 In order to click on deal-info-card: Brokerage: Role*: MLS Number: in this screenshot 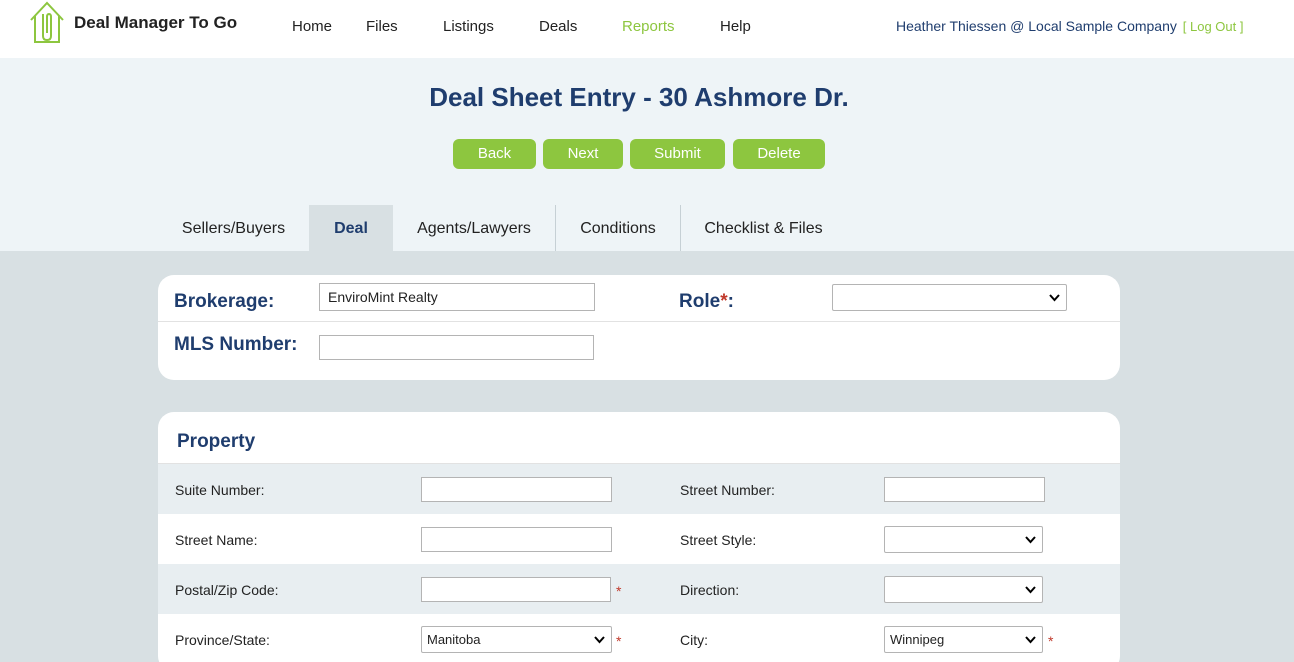, I will do `click(639, 327)`.